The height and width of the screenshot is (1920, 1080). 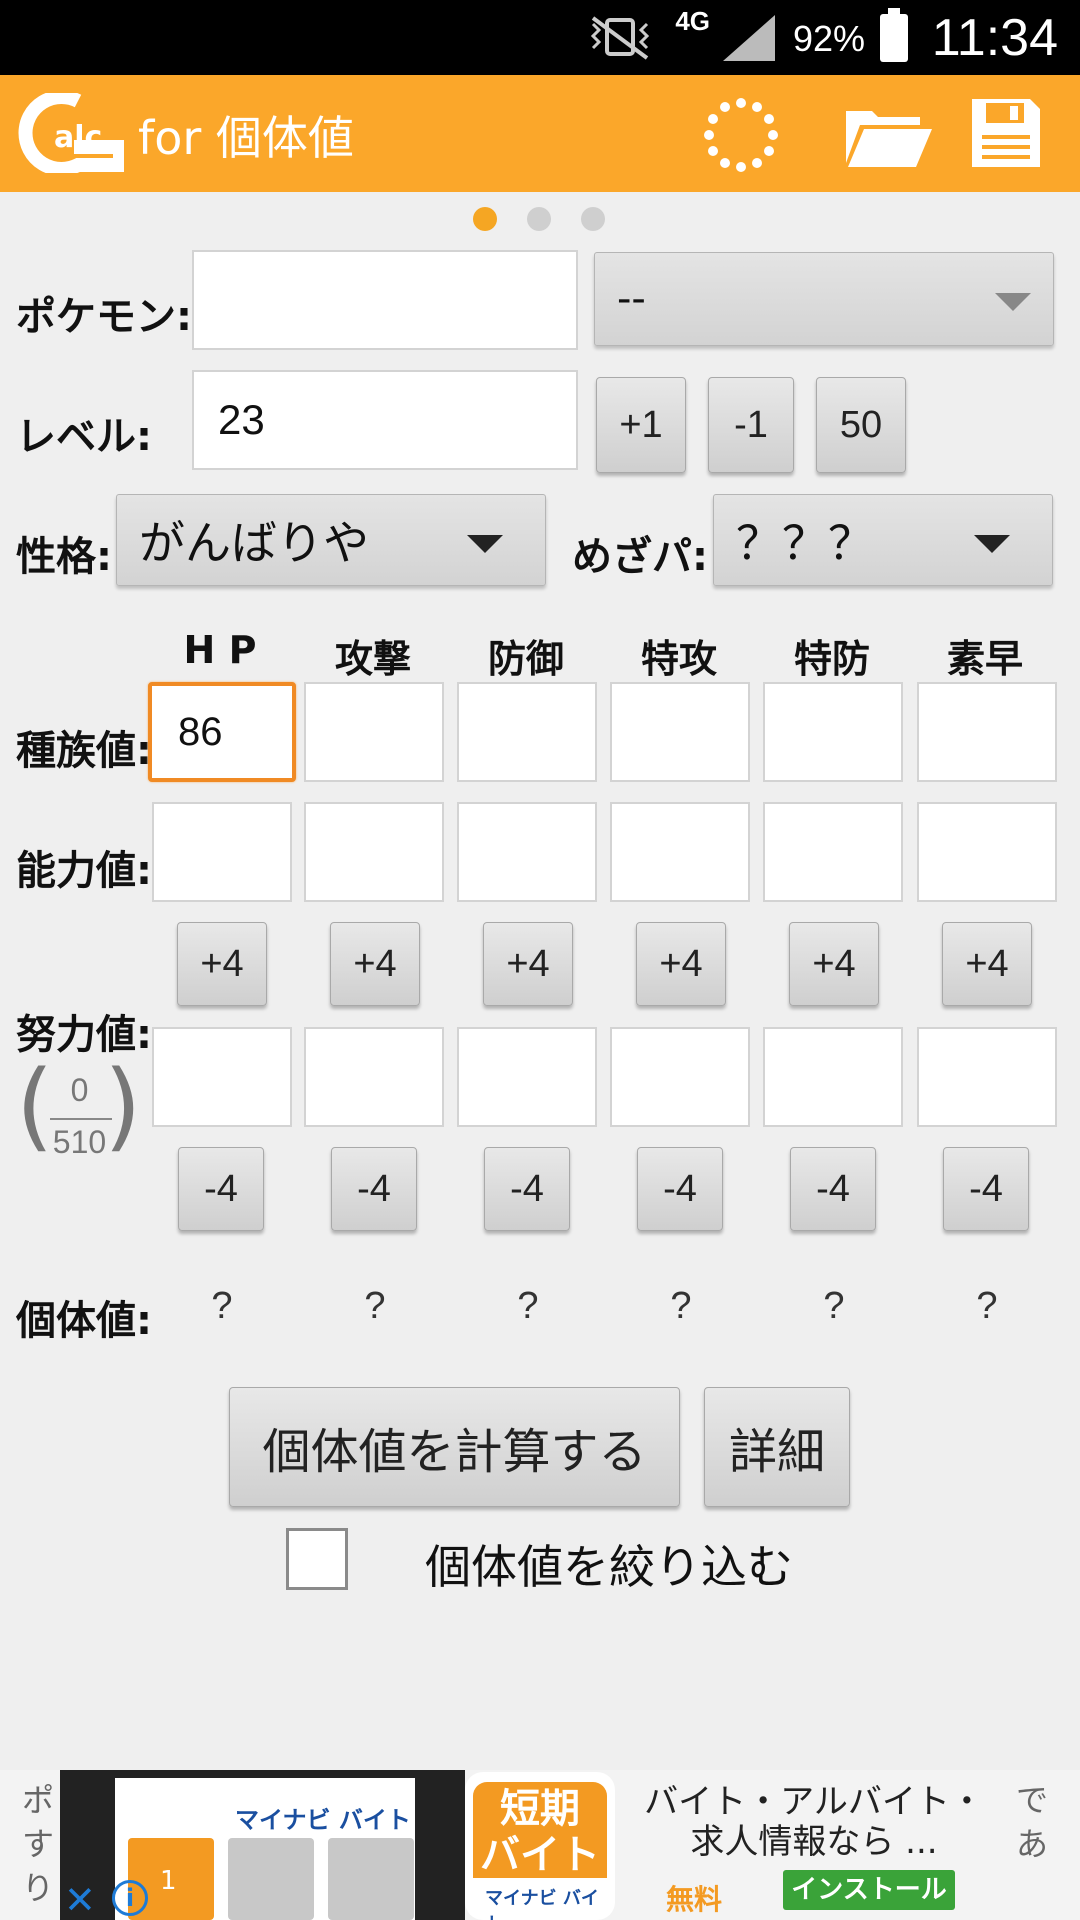 I want to click on actual-stat-speed-input, so click(x=987, y=852).